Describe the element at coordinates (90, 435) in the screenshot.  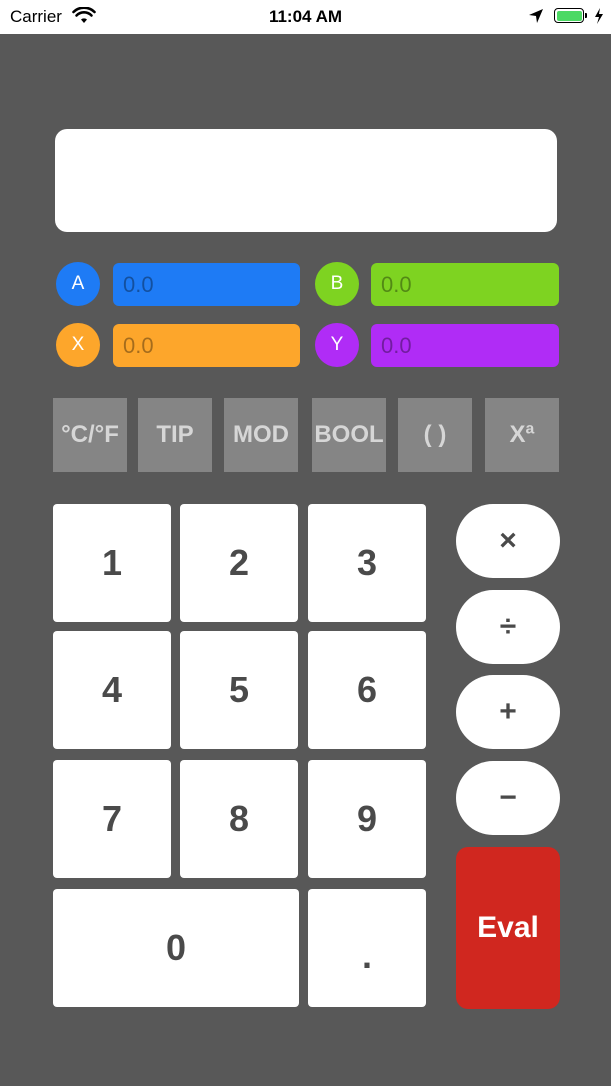
I see `temperature-convert-button: °C/°F` at that location.